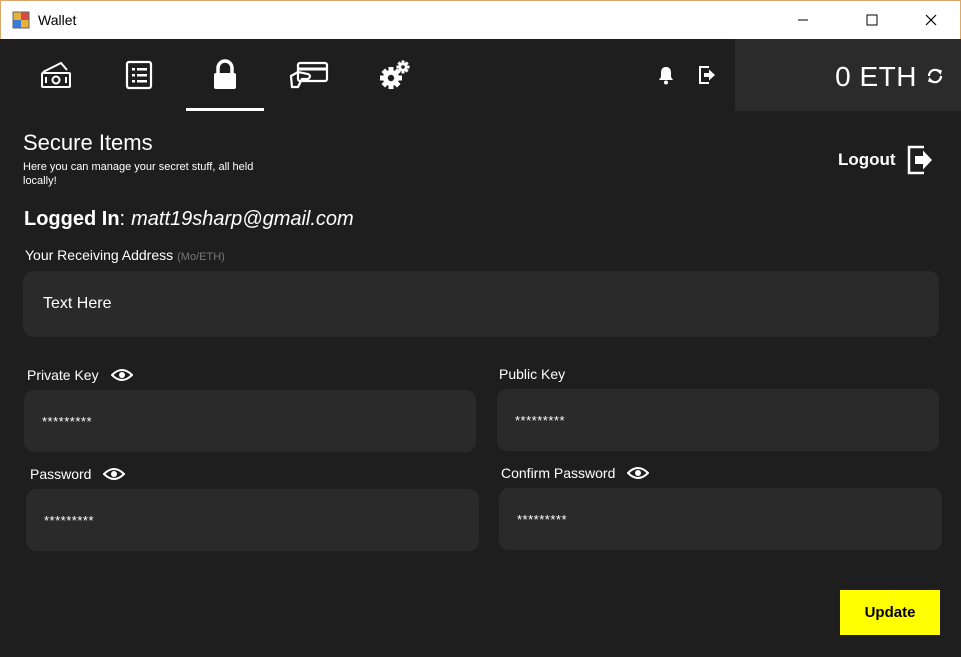 Image resolution: width=961 pixels, height=657 pixels. What do you see at coordinates (201, 257) in the screenshot?
I see `receiving-address-hint: (Mo/ETH)` at bounding box center [201, 257].